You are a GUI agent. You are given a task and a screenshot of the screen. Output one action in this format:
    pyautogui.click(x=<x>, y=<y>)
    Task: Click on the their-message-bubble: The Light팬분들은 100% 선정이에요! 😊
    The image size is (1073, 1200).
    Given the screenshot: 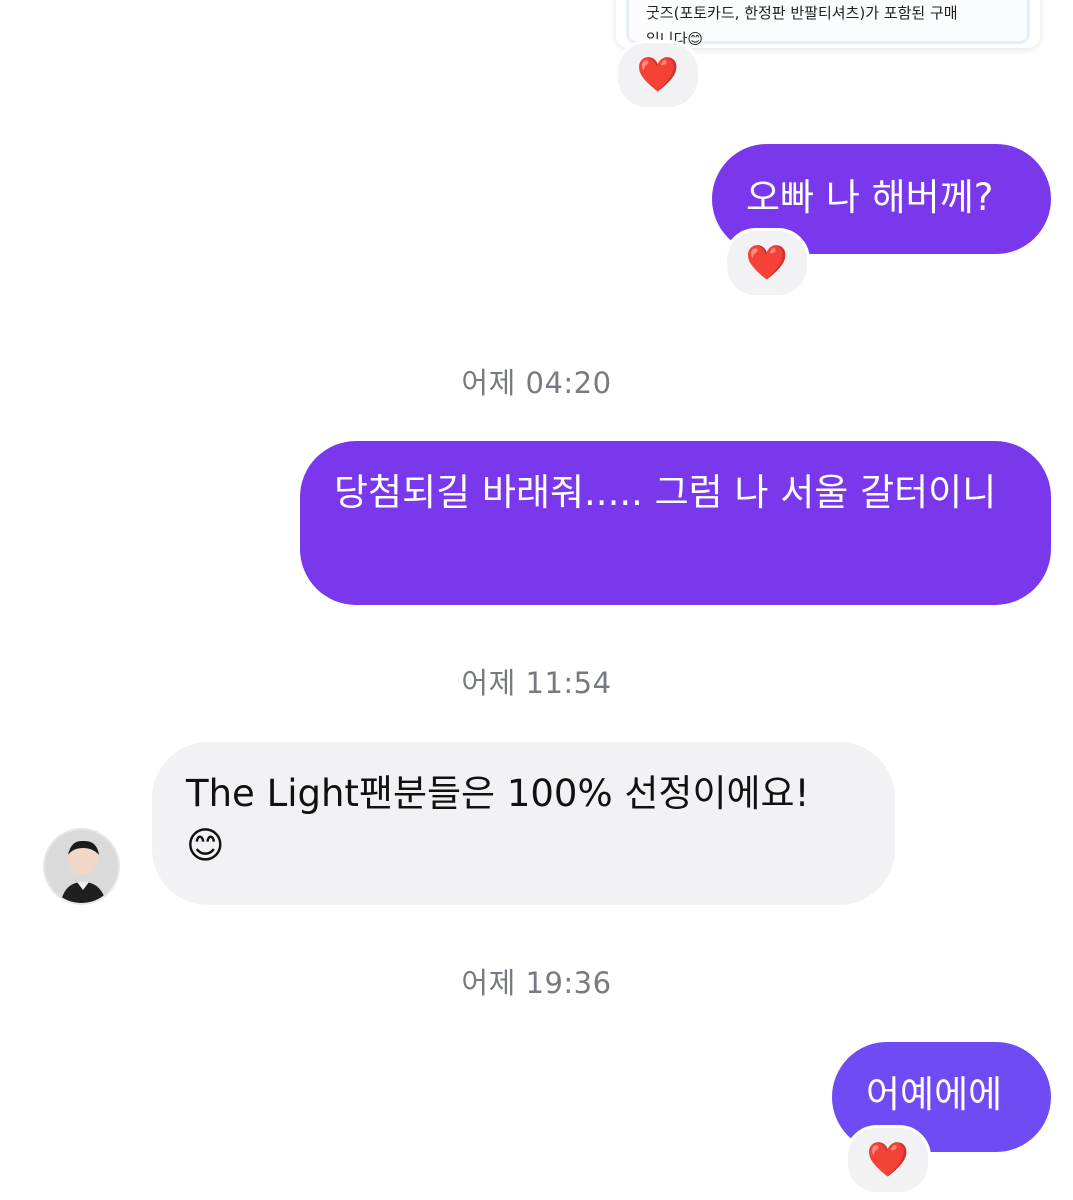 What is the action you would take?
    pyautogui.click(x=523, y=823)
    